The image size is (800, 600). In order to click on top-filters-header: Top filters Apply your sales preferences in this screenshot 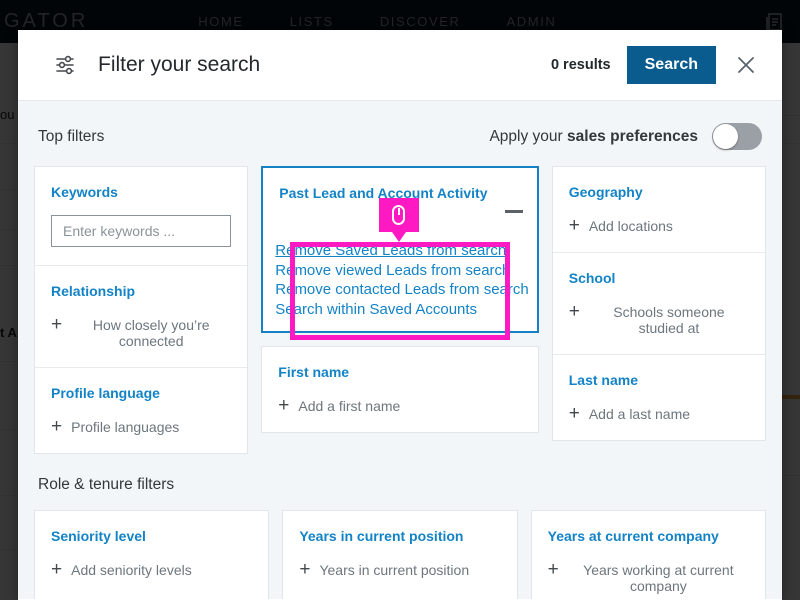, I will do `click(400, 133)`.